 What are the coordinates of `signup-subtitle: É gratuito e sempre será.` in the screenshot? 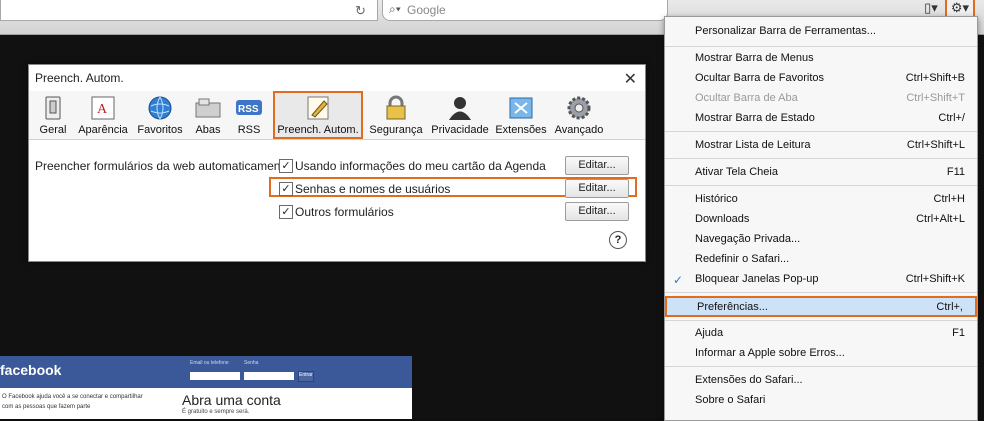 It's located at (216, 412).